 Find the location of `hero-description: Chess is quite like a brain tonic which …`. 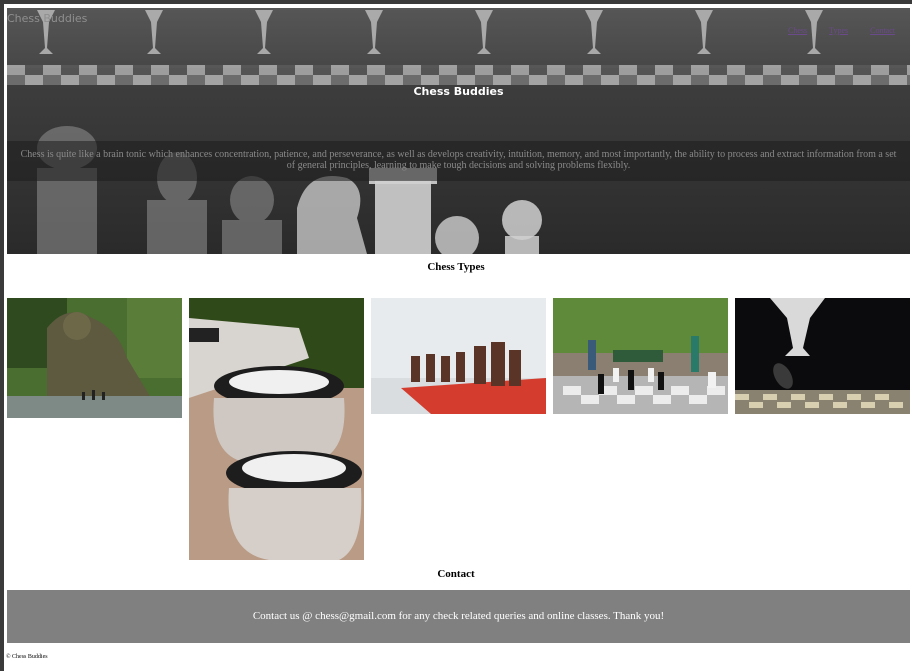

hero-description: Chess is quite like a brain tonic which … is located at coordinates (458, 160).